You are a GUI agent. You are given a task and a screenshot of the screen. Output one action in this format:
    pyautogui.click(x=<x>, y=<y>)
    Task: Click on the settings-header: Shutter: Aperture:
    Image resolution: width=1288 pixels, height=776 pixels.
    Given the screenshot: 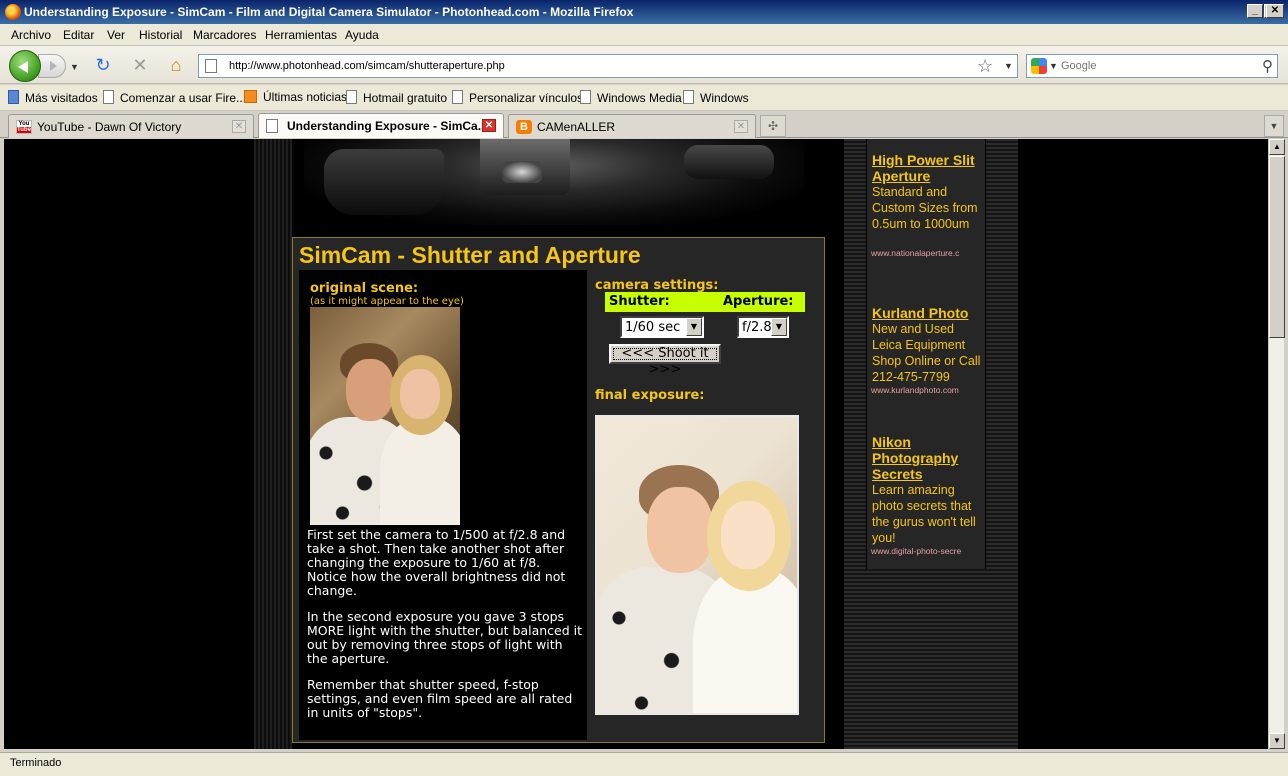 What is the action you would take?
    pyautogui.click(x=705, y=302)
    